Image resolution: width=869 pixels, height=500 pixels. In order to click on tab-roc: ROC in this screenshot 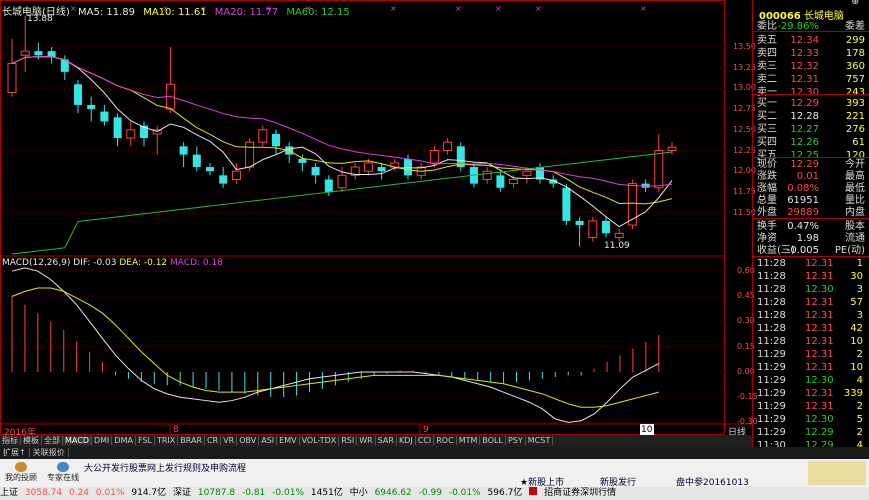, I will do `click(445, 440)`.